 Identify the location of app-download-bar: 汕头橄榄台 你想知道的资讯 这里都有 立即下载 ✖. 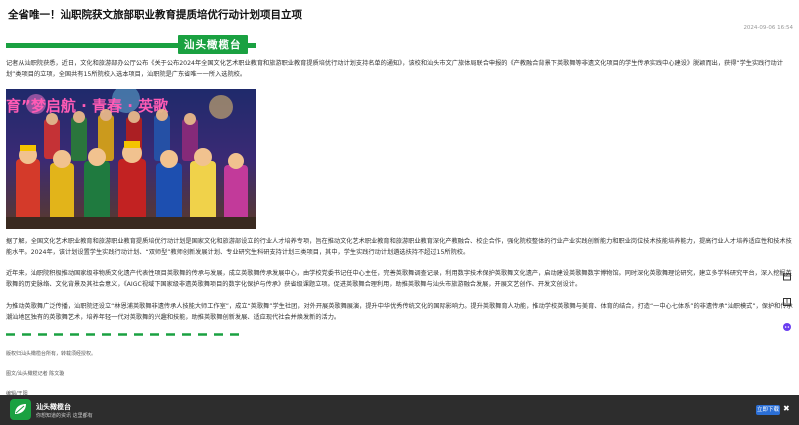
(399, 410).